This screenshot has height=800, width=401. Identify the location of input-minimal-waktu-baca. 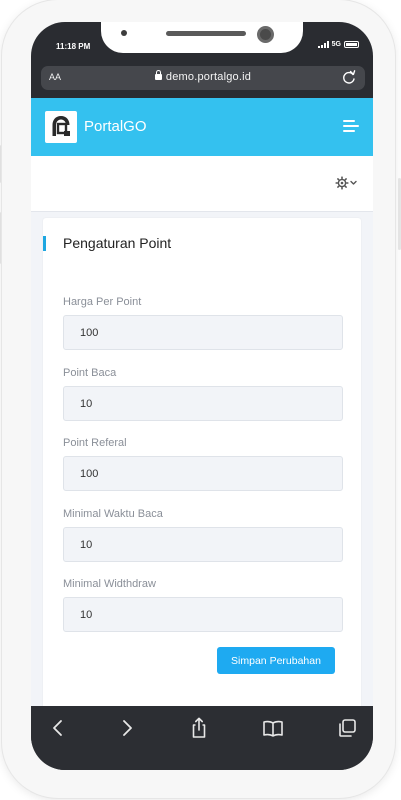
(203, 544).